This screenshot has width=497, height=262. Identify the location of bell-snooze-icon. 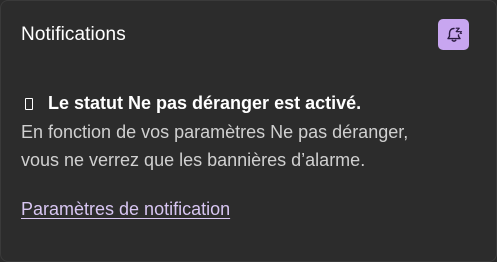
(454, 35).